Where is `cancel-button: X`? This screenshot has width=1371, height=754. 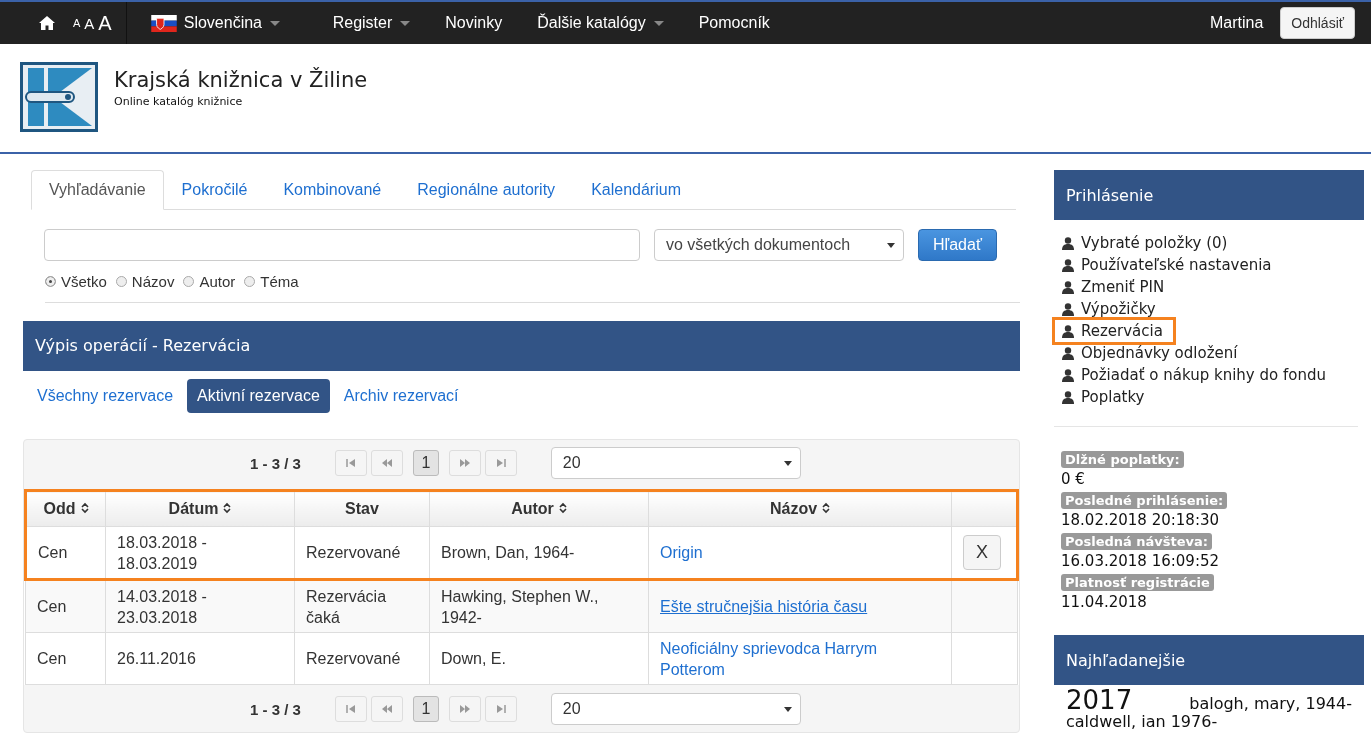 cancel-button: X is located at coordinates (982, 552).